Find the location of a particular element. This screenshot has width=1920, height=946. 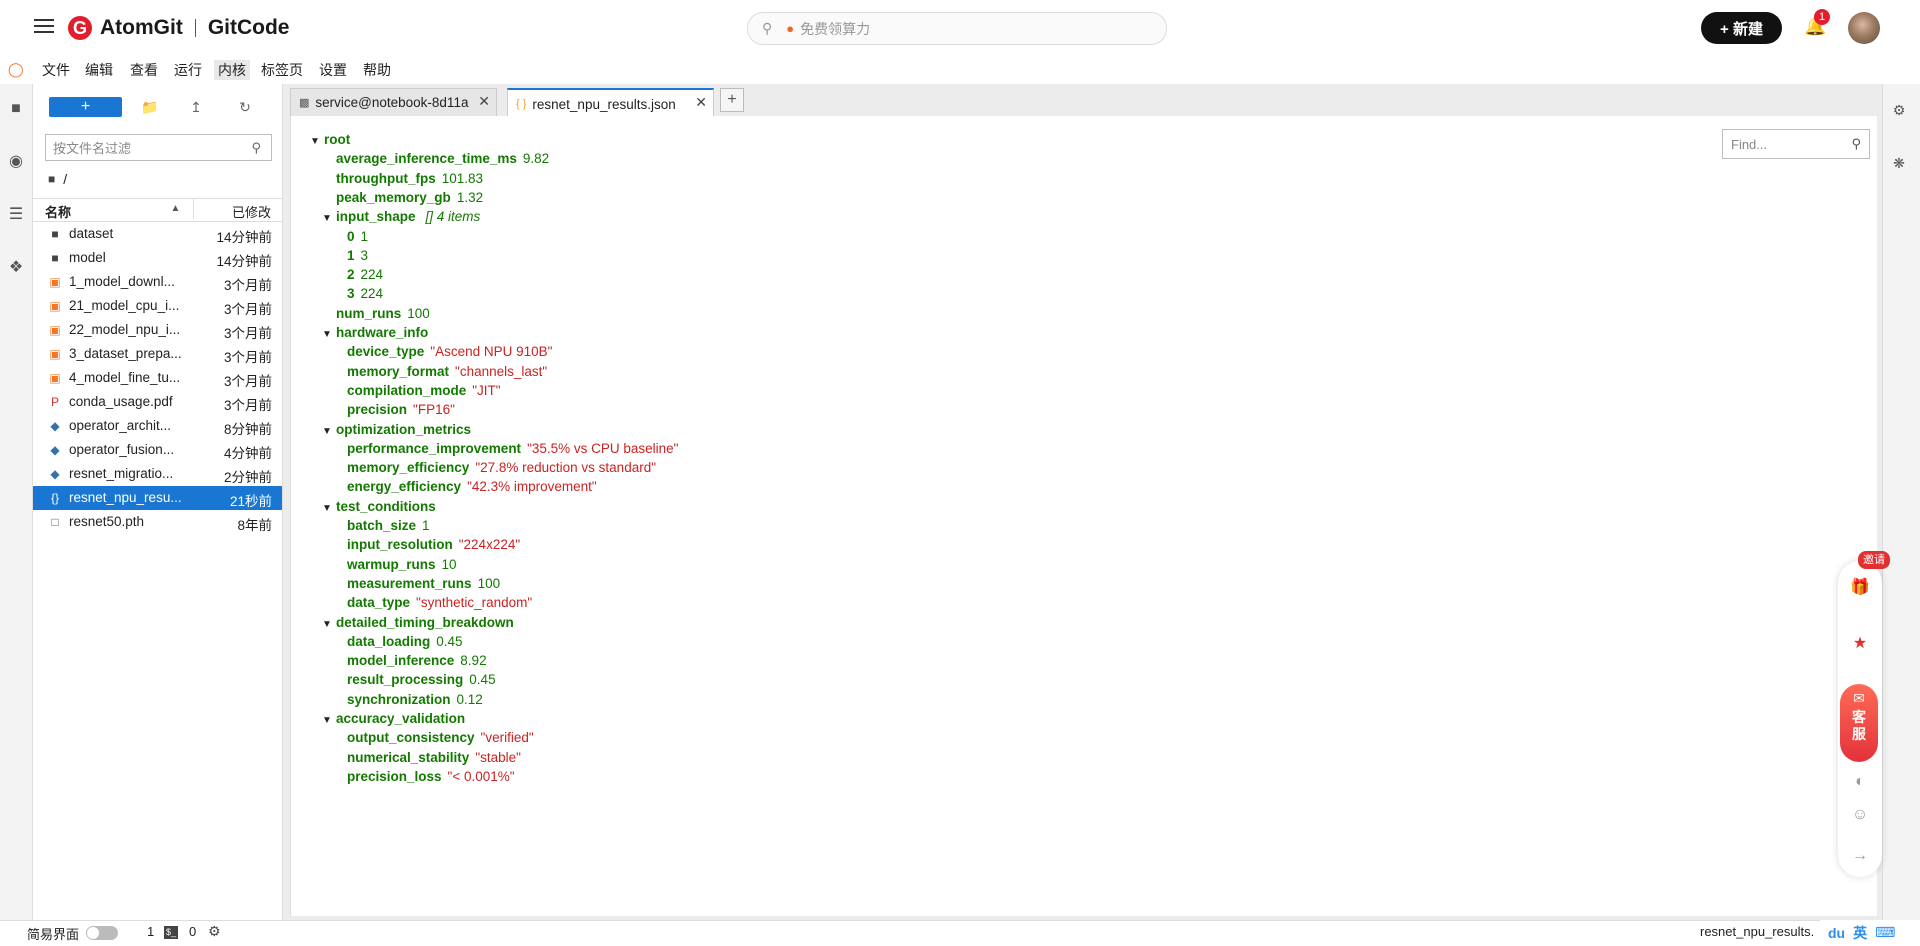

json-node: ▼ detailed_timing_breakdown is located at coordinates (418, 622).